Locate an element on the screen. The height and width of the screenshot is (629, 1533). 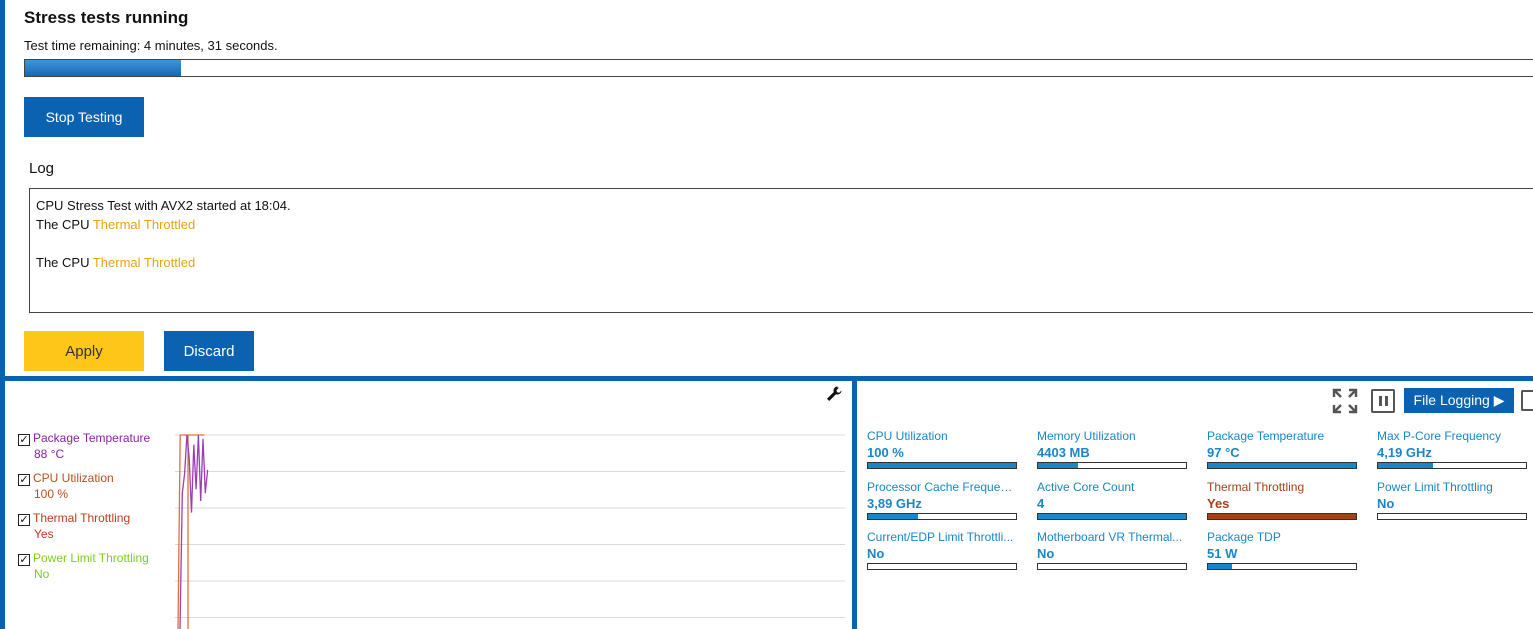
pause-button is located at coordinates (1383, 401).